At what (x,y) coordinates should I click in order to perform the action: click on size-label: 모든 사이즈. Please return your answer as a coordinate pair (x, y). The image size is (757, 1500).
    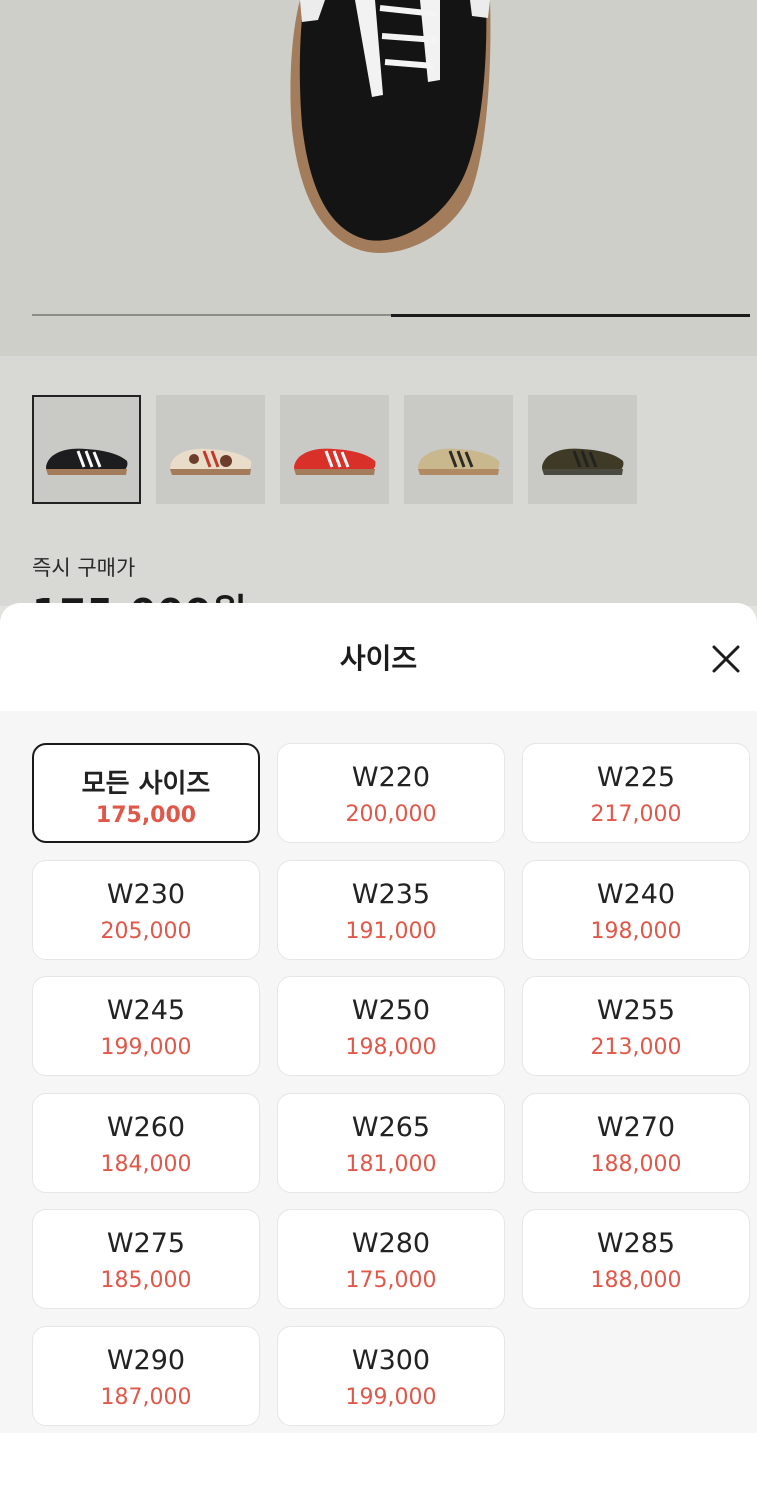
    Looking at the image, I should click on (146, 784).